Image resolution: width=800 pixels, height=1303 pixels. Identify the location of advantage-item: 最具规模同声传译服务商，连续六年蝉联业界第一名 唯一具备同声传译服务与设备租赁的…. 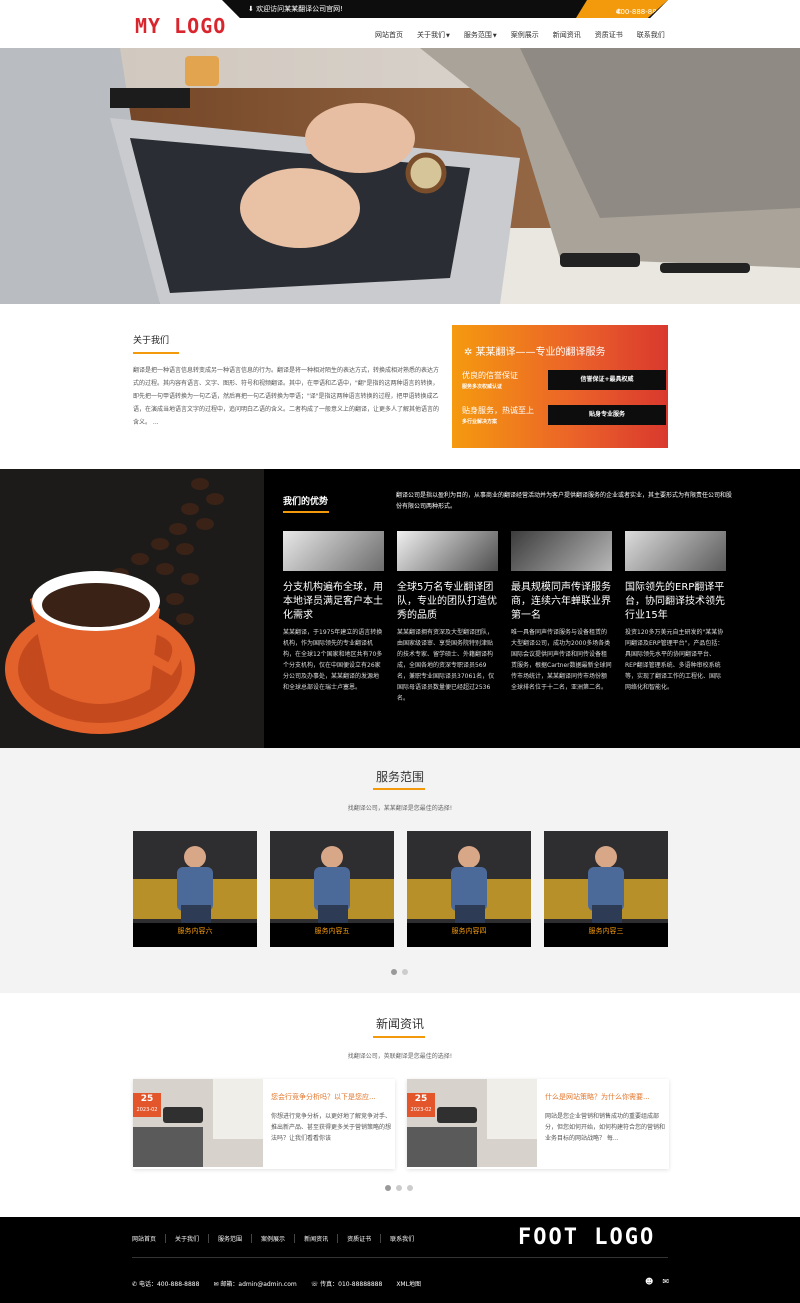
(561, 612).